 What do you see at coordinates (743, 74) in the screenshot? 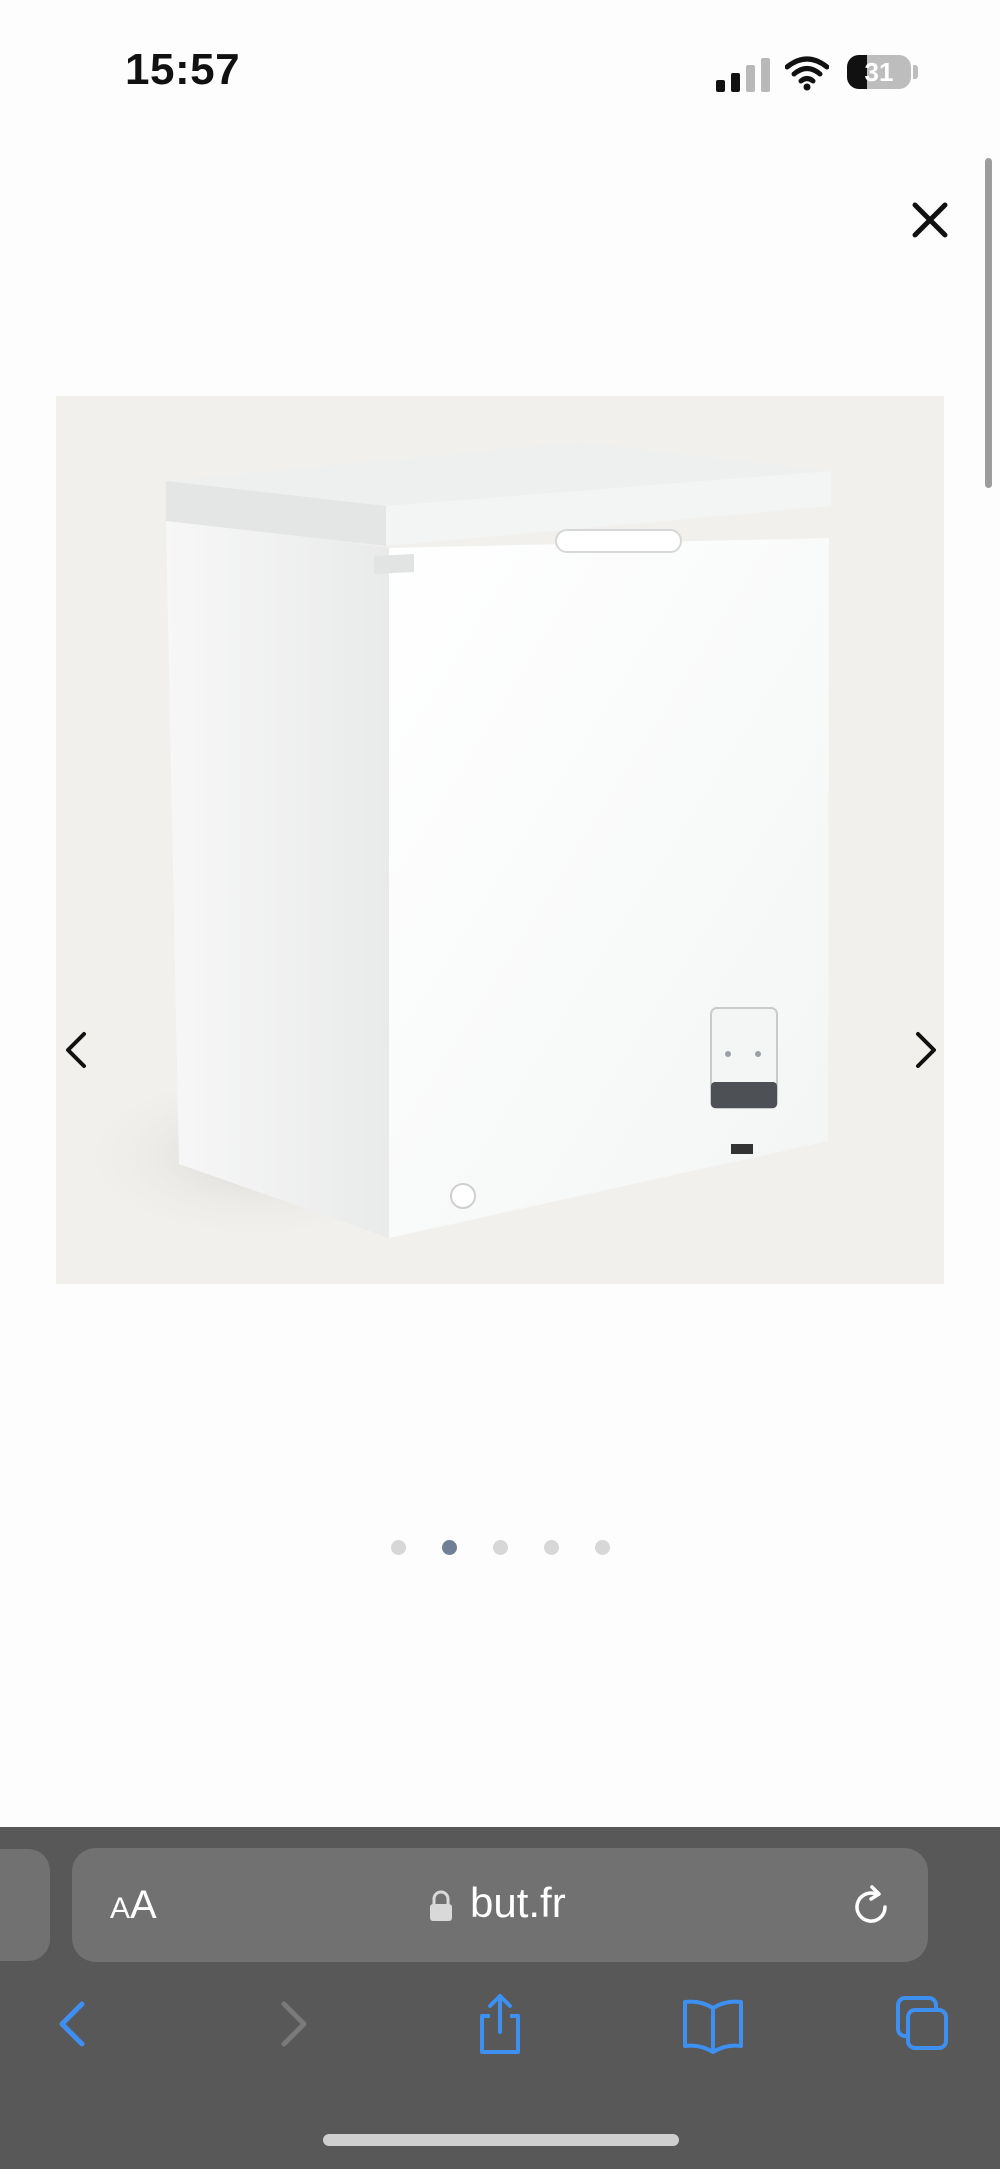
I see `cellular-signal-icon` at bounding box center [743, 74].